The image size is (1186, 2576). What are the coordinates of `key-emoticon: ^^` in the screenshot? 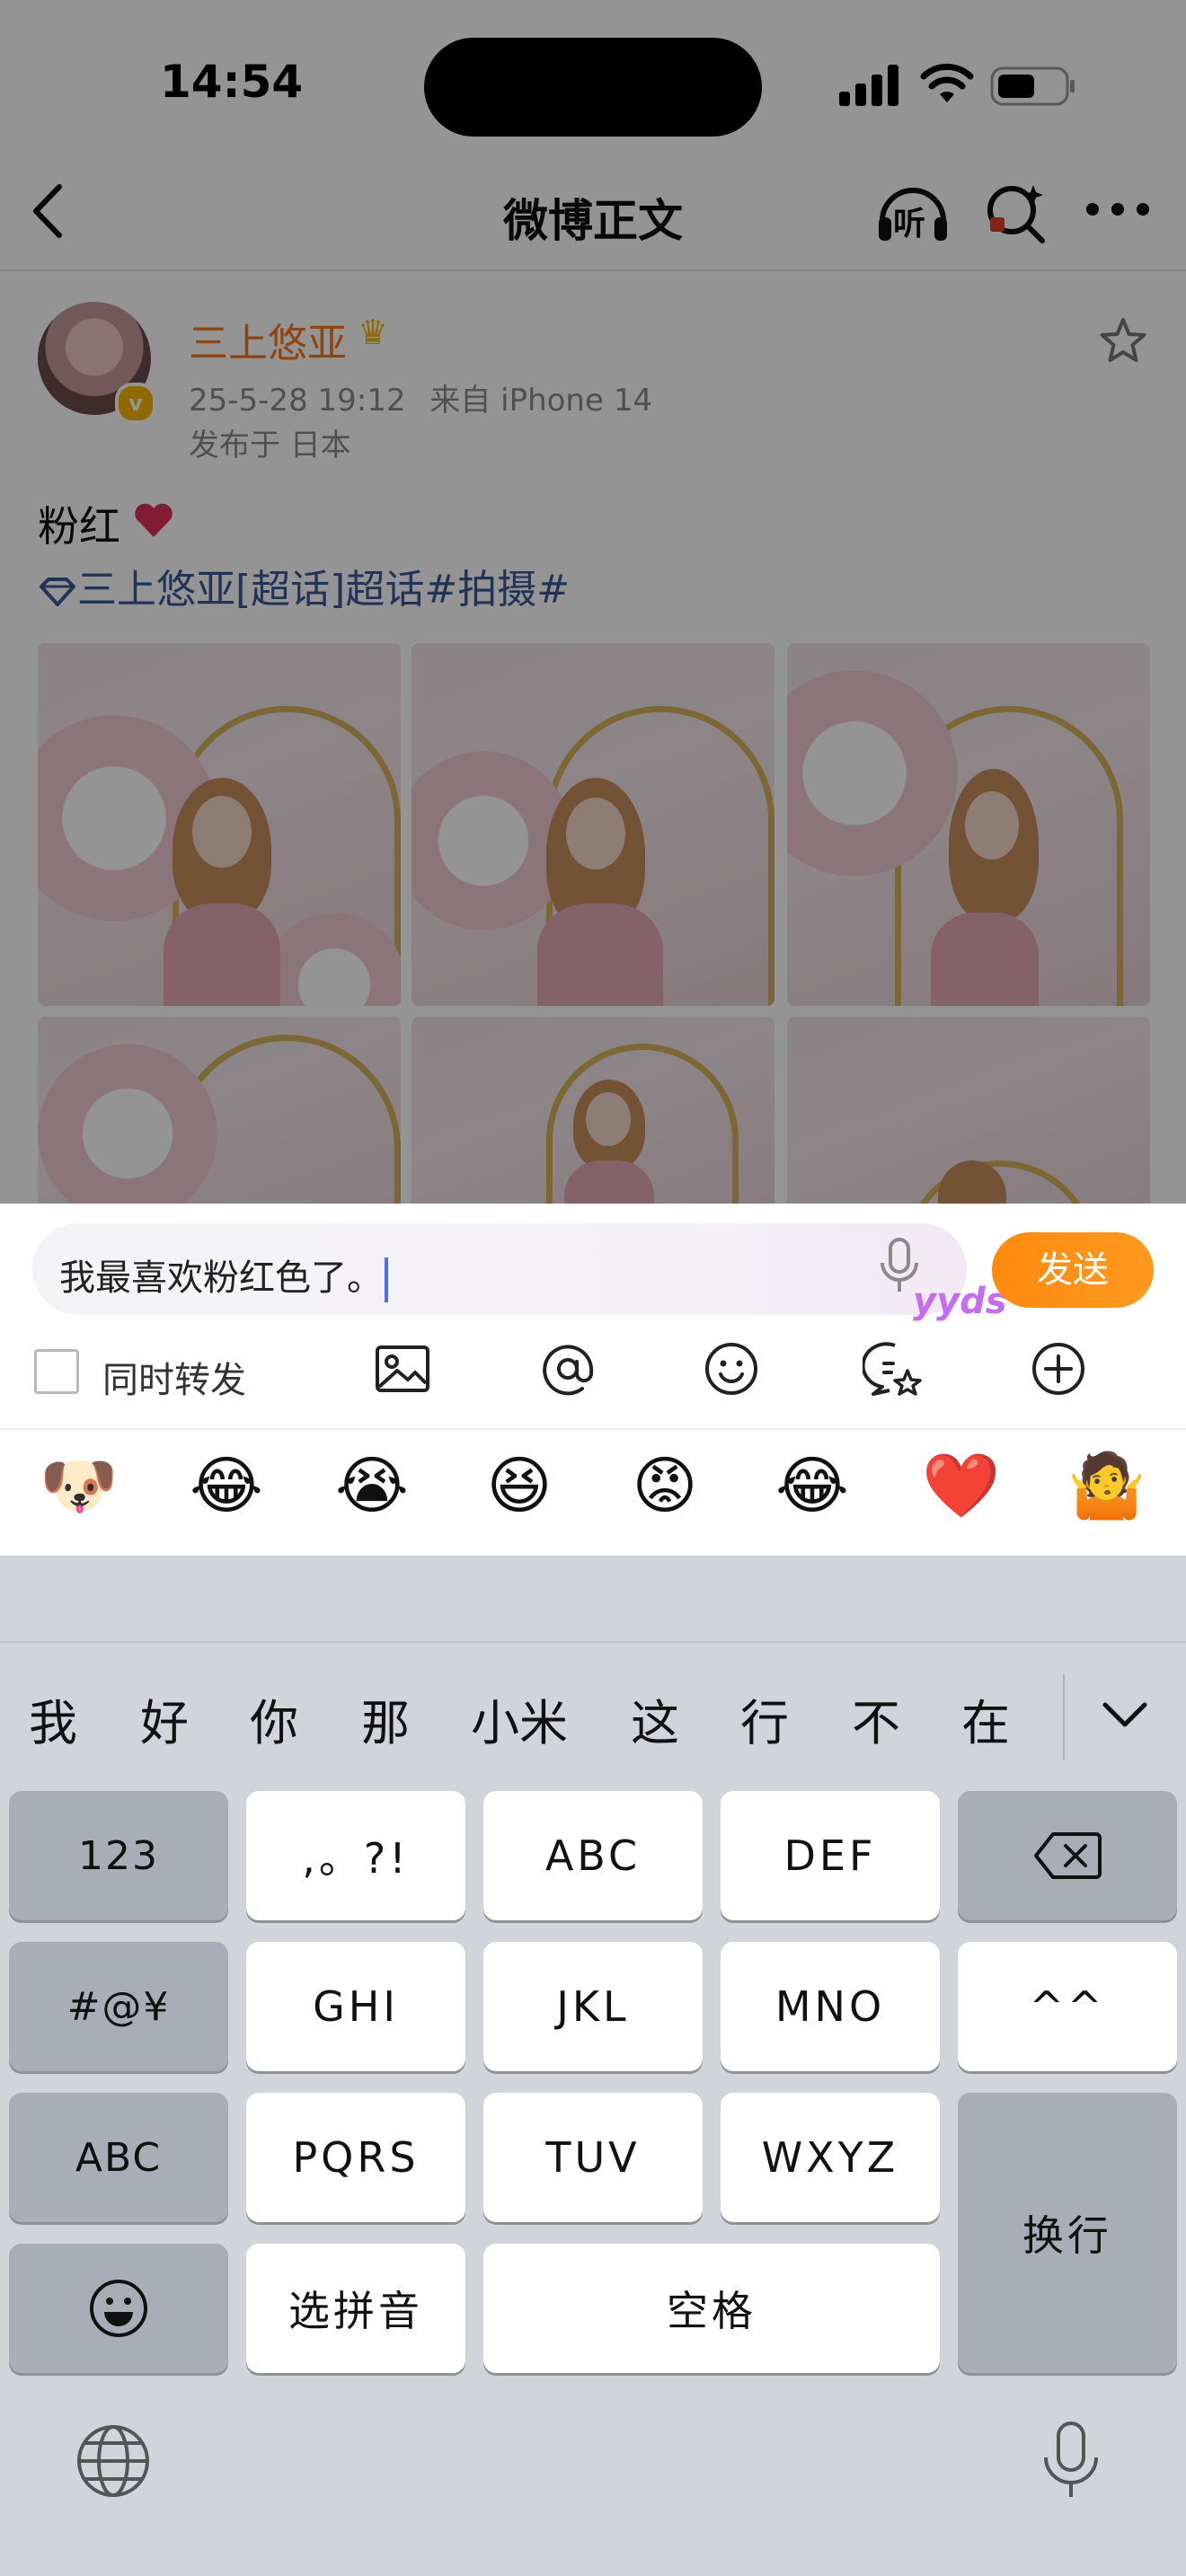 It's located at (1067, 2006).